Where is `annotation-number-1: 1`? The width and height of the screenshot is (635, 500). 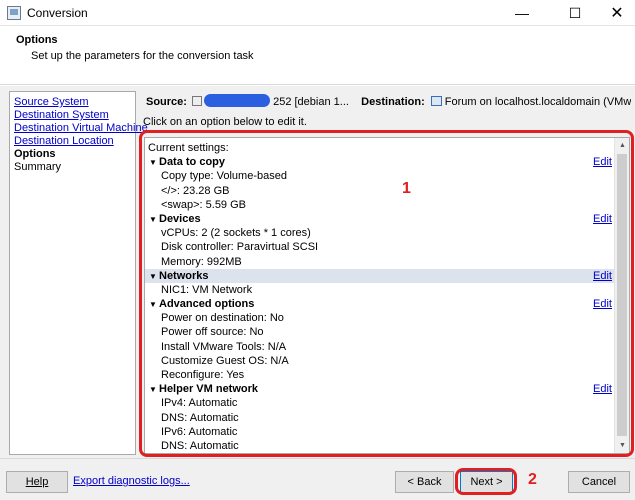 annotation-number-1: 1 is located at coordinates (406, 188).